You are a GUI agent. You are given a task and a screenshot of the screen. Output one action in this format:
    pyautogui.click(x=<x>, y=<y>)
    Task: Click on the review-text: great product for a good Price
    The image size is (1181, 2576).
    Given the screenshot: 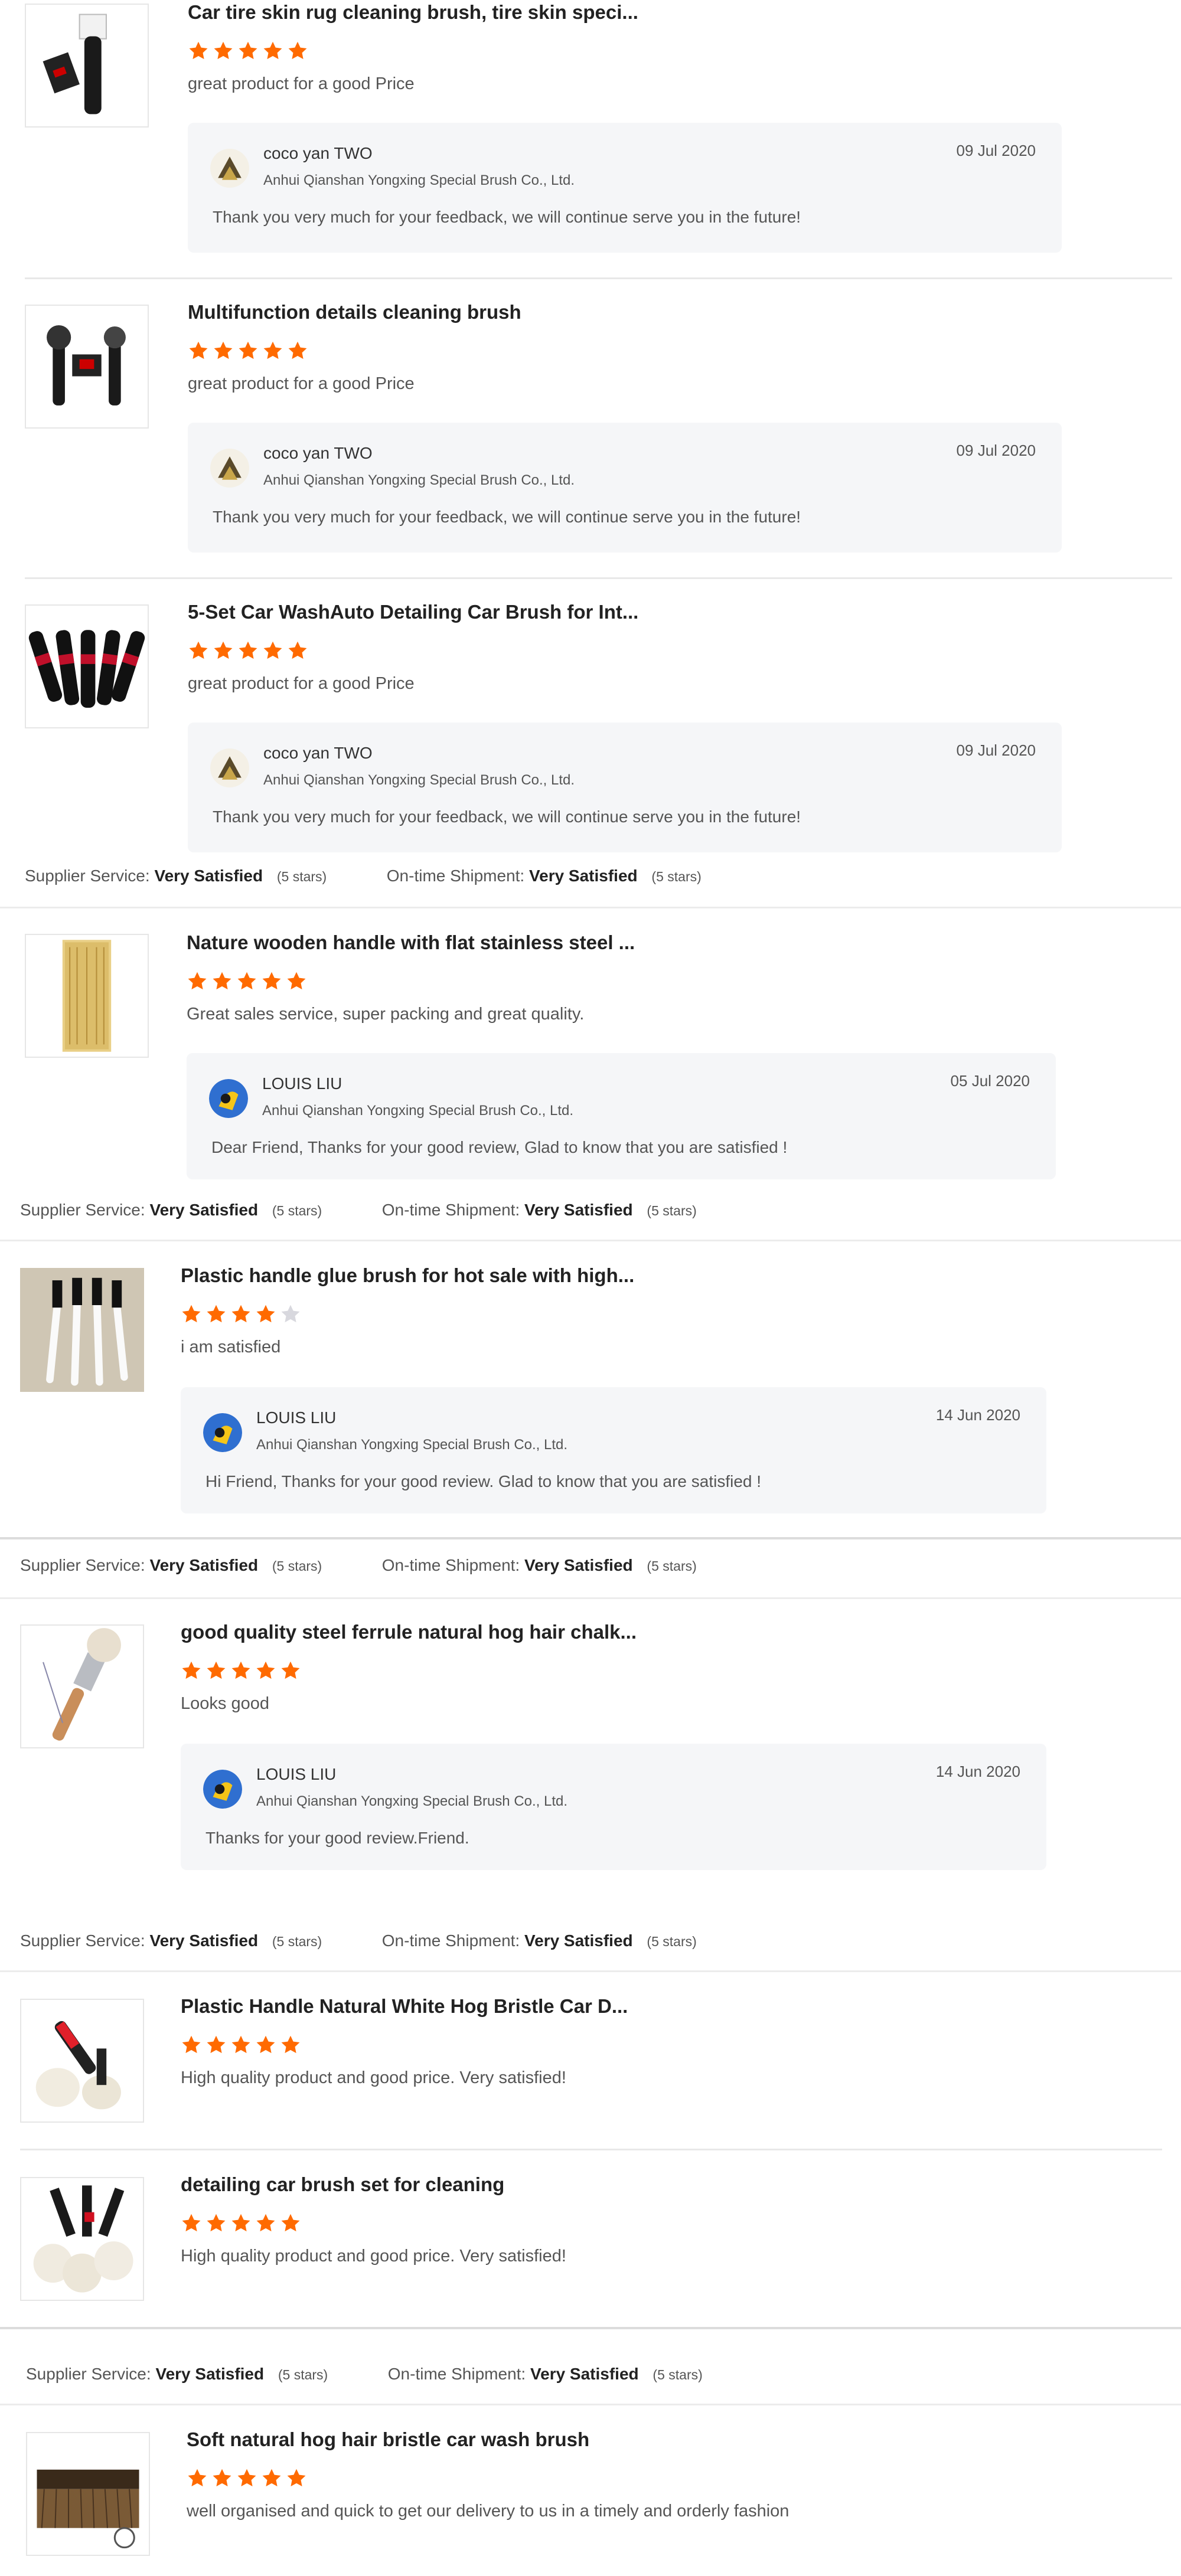 What is the action you would take?
    pyautogui.click(x=302, y=383)
    